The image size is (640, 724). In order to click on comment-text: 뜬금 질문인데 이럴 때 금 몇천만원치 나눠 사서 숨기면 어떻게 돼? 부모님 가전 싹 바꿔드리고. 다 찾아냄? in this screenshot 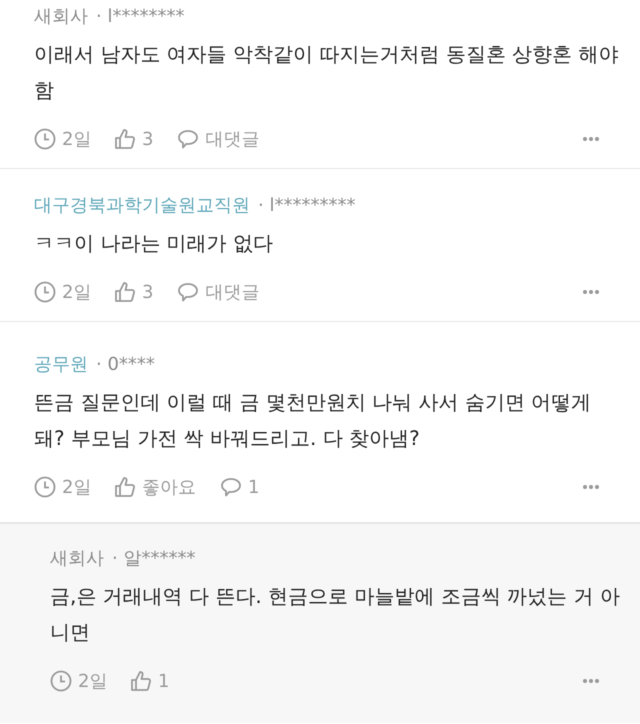, I will do `click(313, 420)`.